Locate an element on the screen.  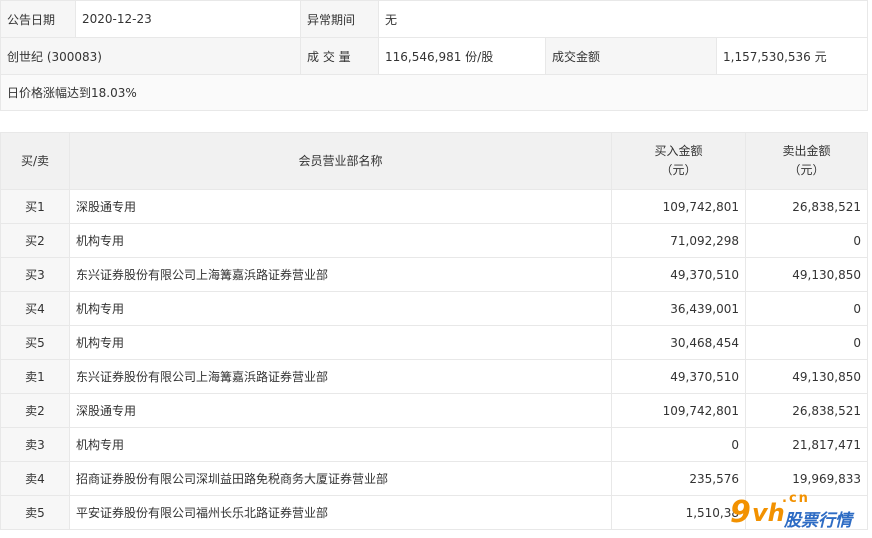
table-row: 卖2 深股通专用 109,742,801 26,838,521 is located at coordinates (434, 410).